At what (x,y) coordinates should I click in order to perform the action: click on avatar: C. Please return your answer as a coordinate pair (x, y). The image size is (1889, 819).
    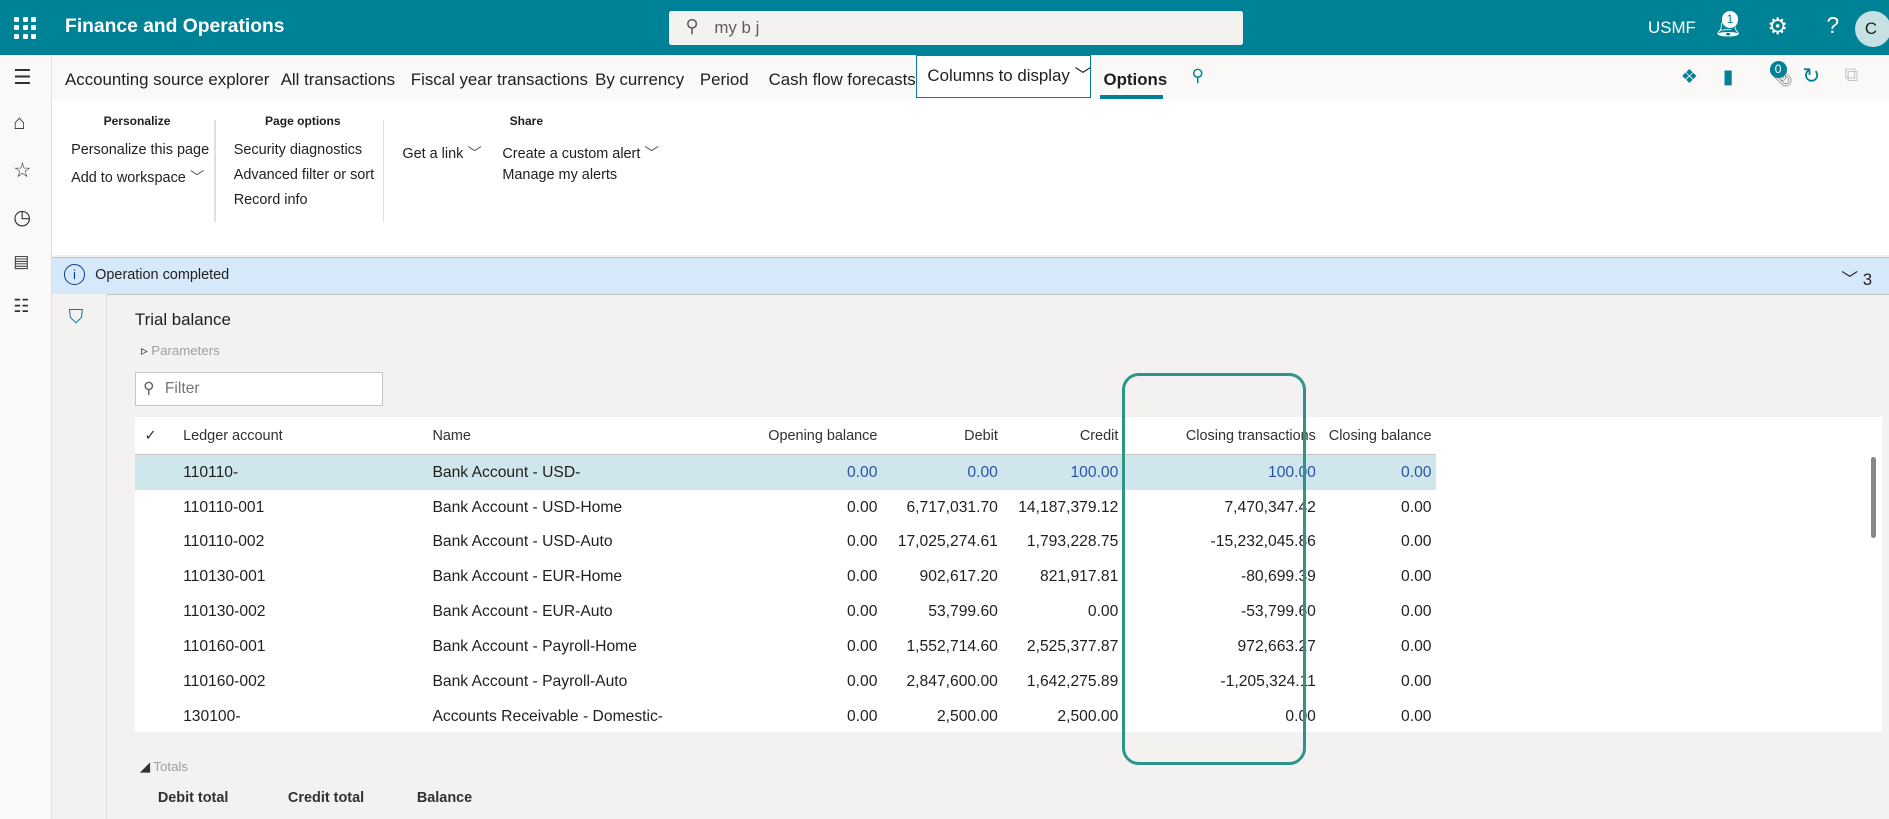
    Looking at the image, I should click on (1872, 28).